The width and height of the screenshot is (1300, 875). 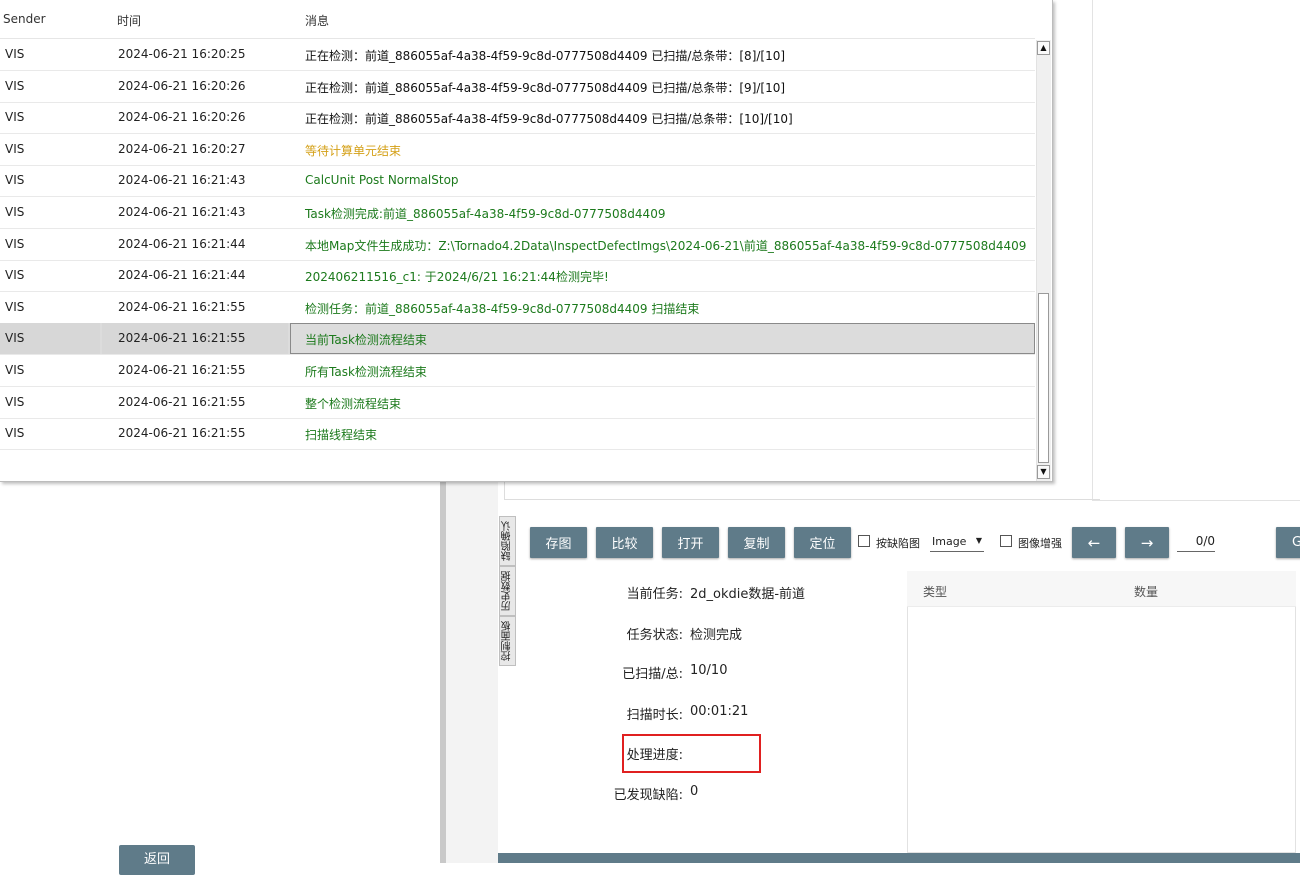 What do you see at coordinates (517, 371) in the screenshot?
I see `log-row: VIS 2024-06-21 16:21:55 所有Task检测流程结束` at bounding box center [517, 371].